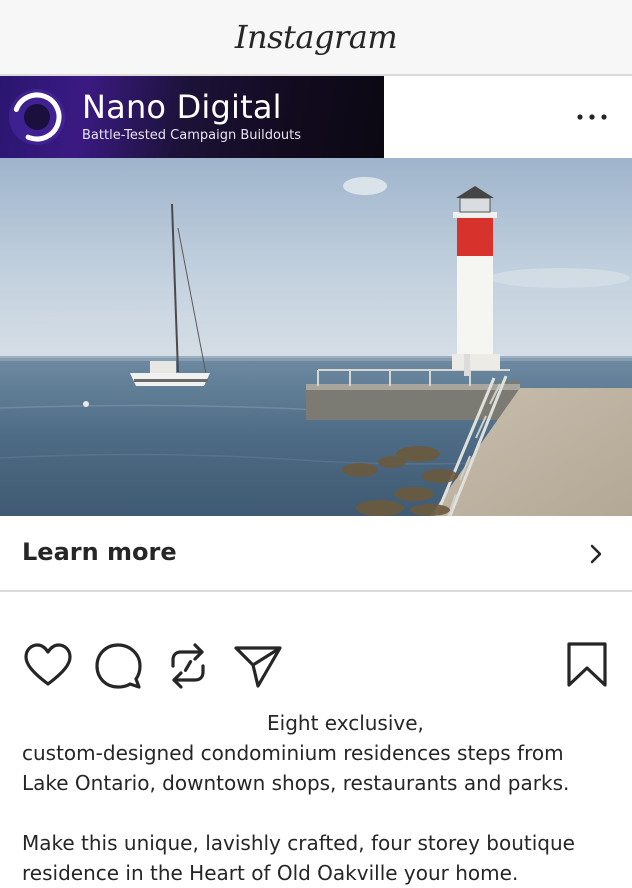 Image resolution: width=632 pixels, height=888 pixels. I want to click on repost-button, so click(188, 666).